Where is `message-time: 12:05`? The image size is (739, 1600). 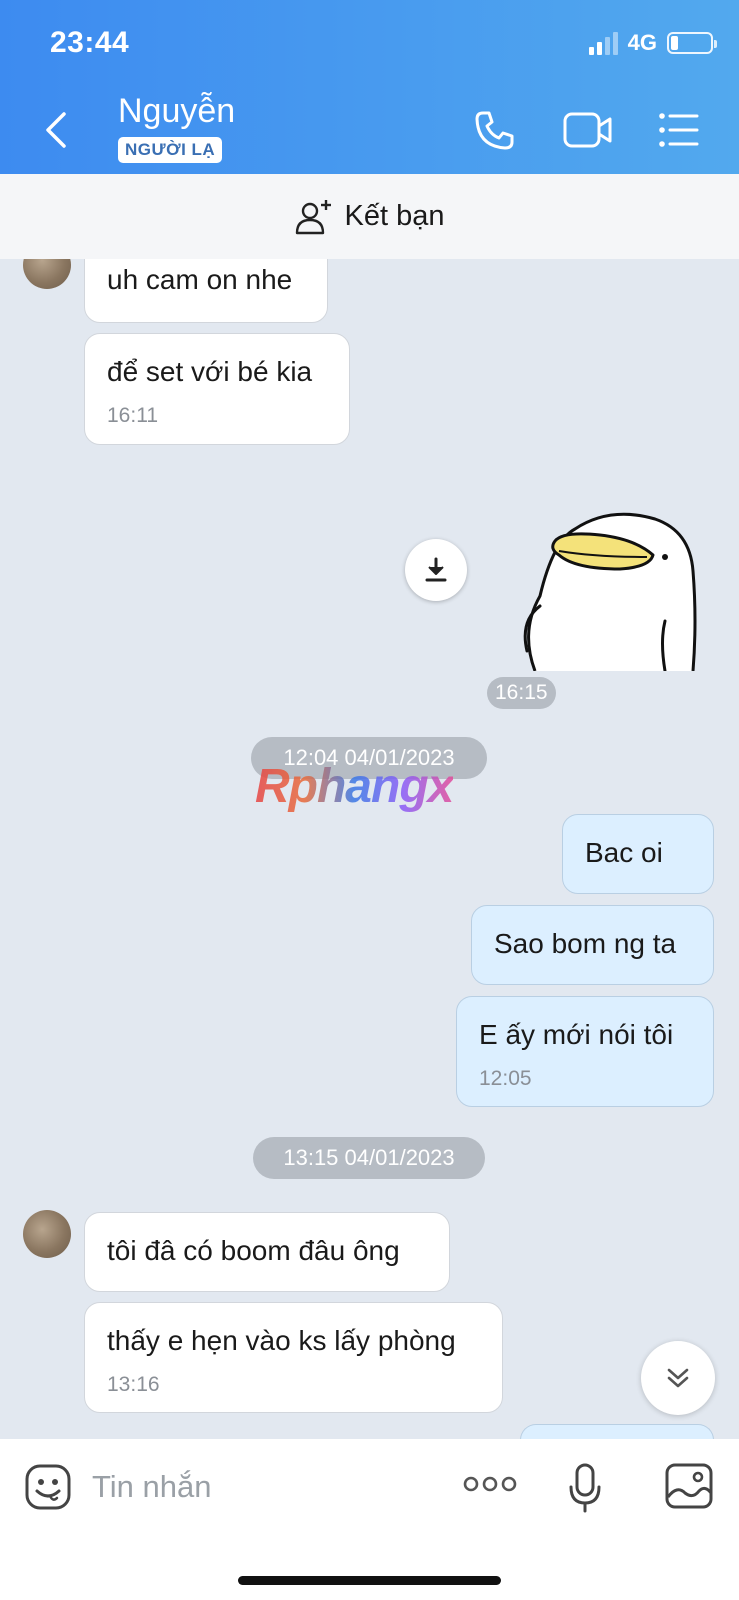
message-time: 12:05 is located at coordinates (505, 1078).